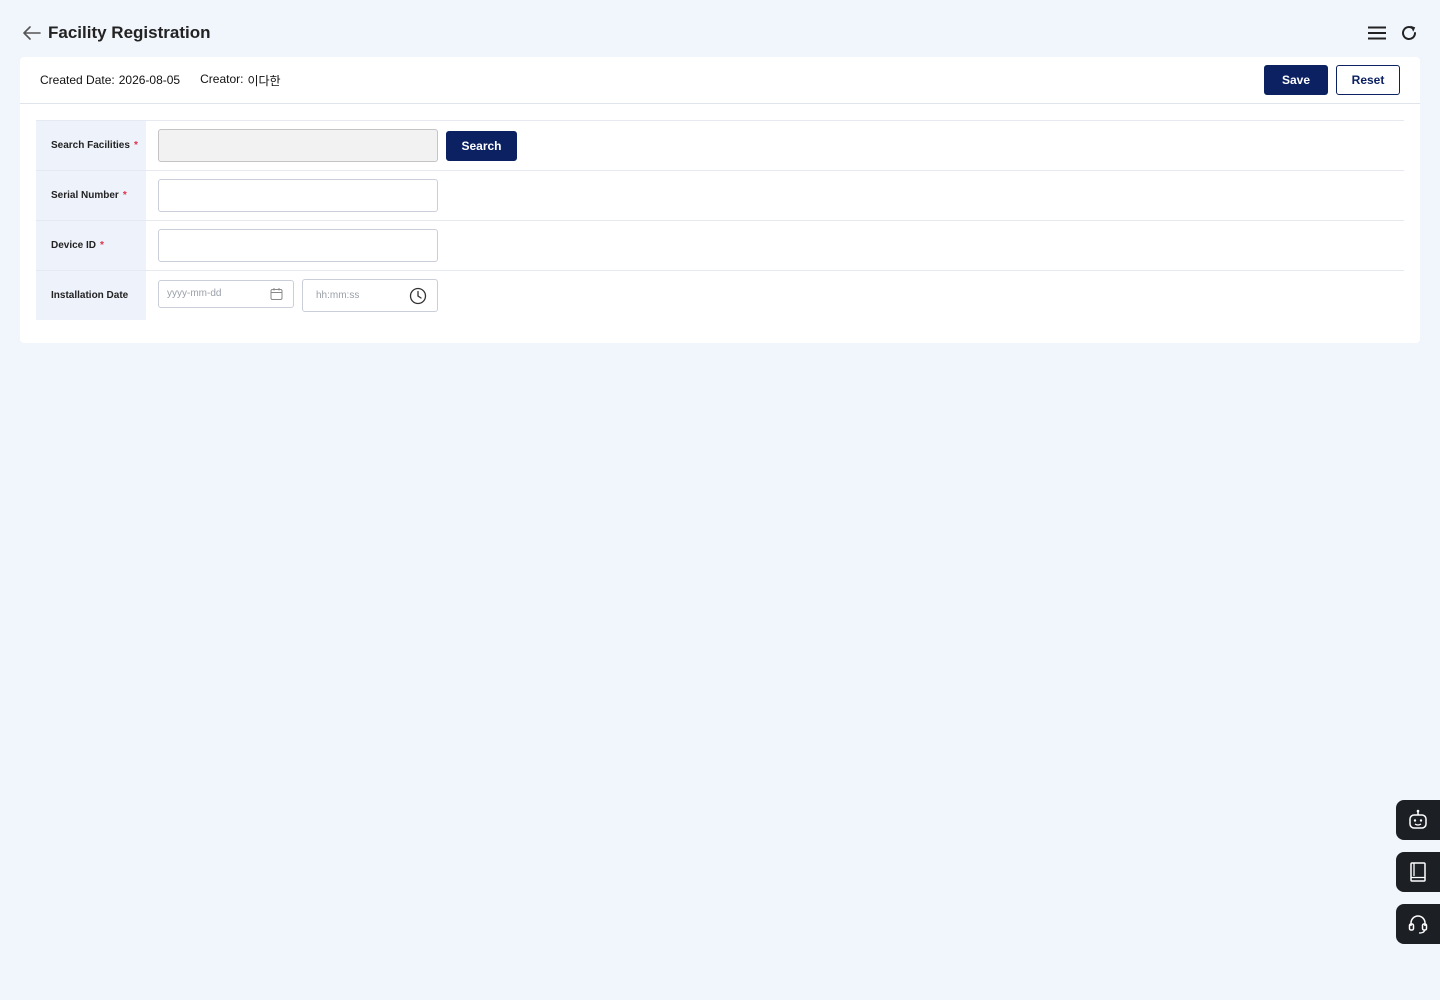 This screenshot has width=1440, height=1000. I want to click on refresh-icon, so click(1409, 32).